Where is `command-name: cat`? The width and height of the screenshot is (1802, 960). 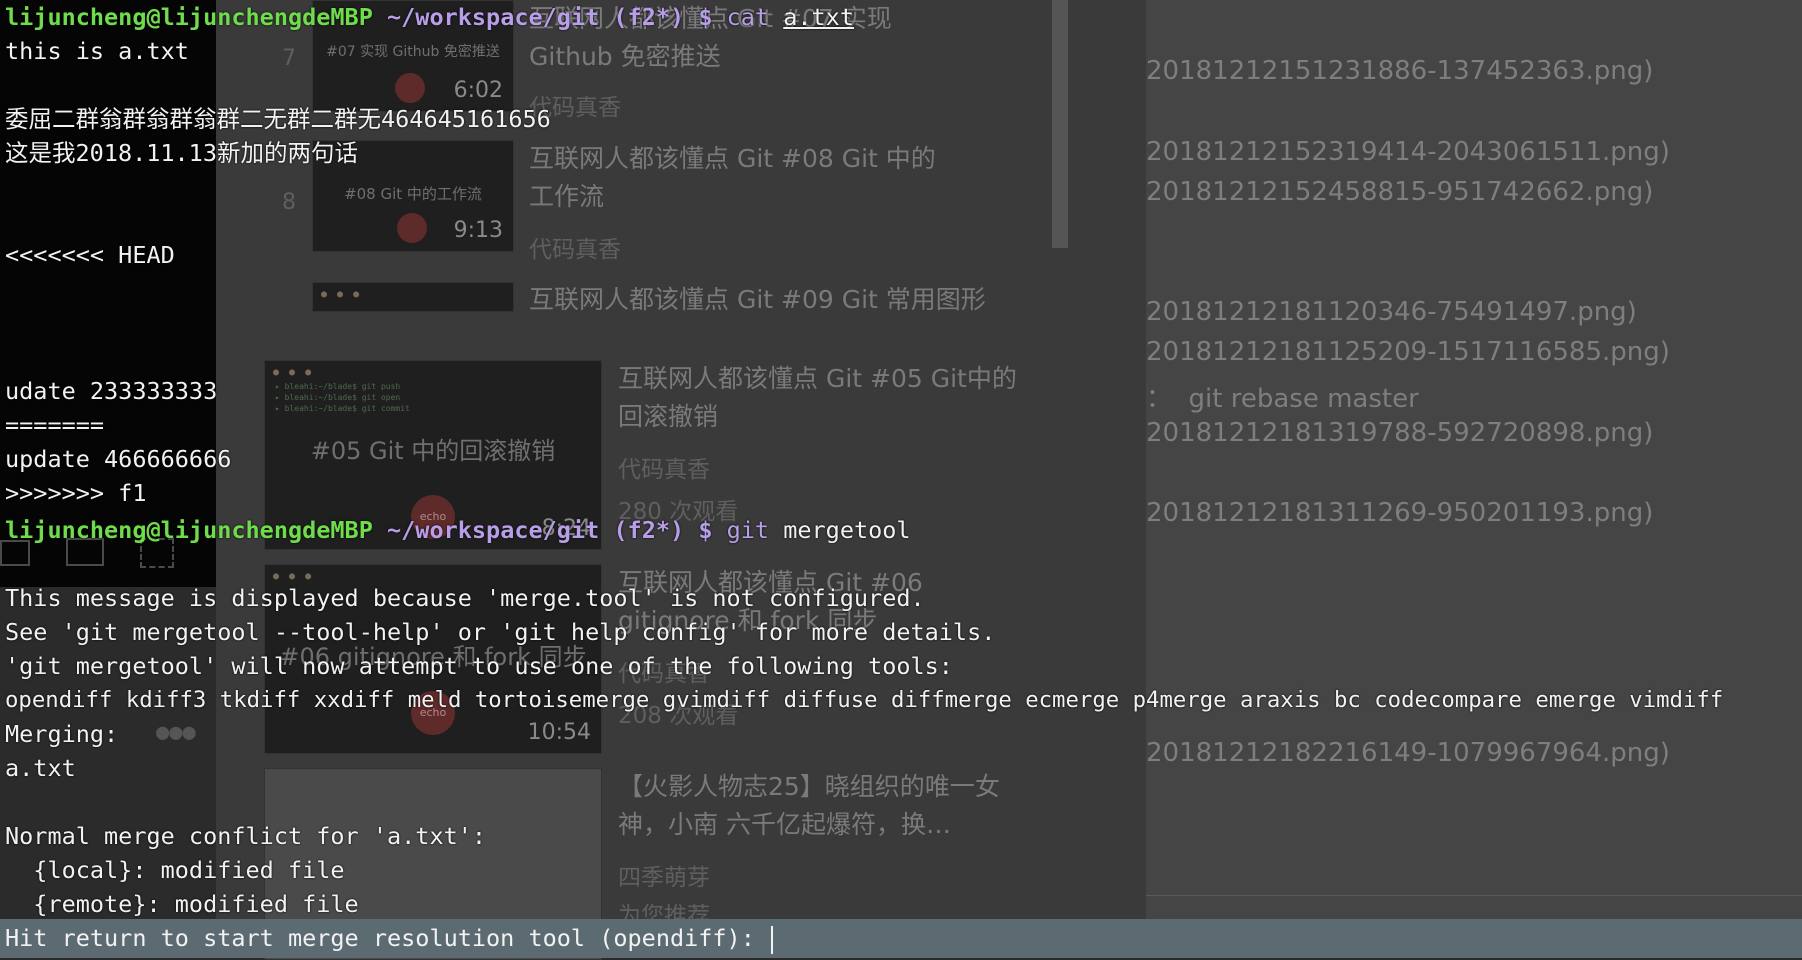 command-name: cat is located at coordinates (748, 17).